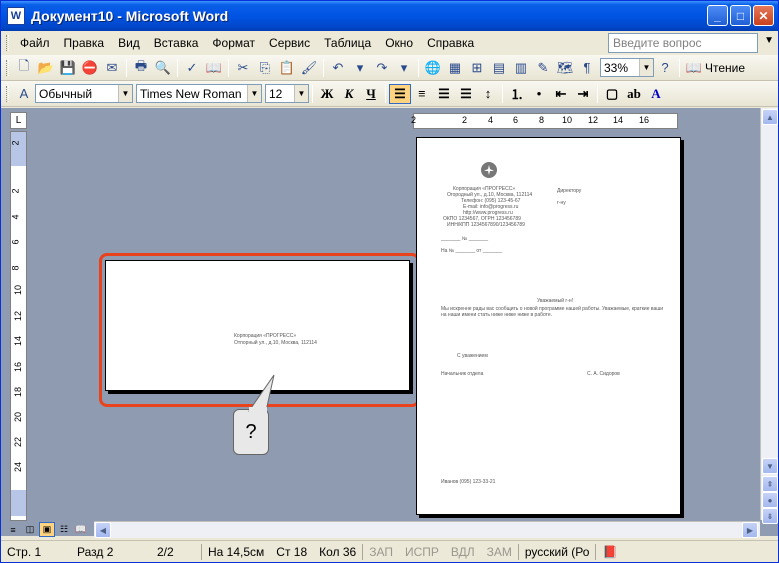  Describe the element at coordinates (371, 94) in the screenshot. I see `underline-button: Ч` at that location.